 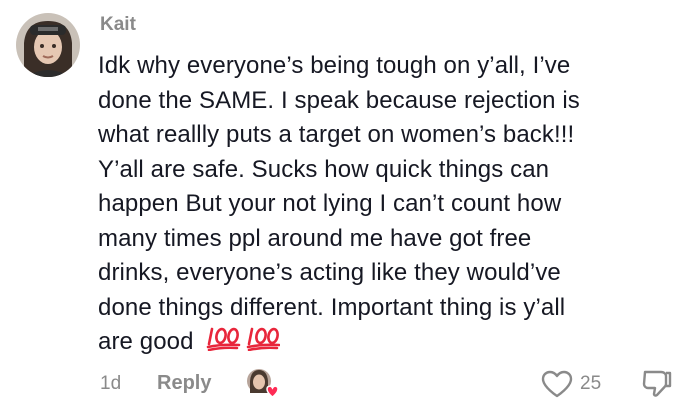 I want to click on reply-button: Reply, so click(x=184, y=383).